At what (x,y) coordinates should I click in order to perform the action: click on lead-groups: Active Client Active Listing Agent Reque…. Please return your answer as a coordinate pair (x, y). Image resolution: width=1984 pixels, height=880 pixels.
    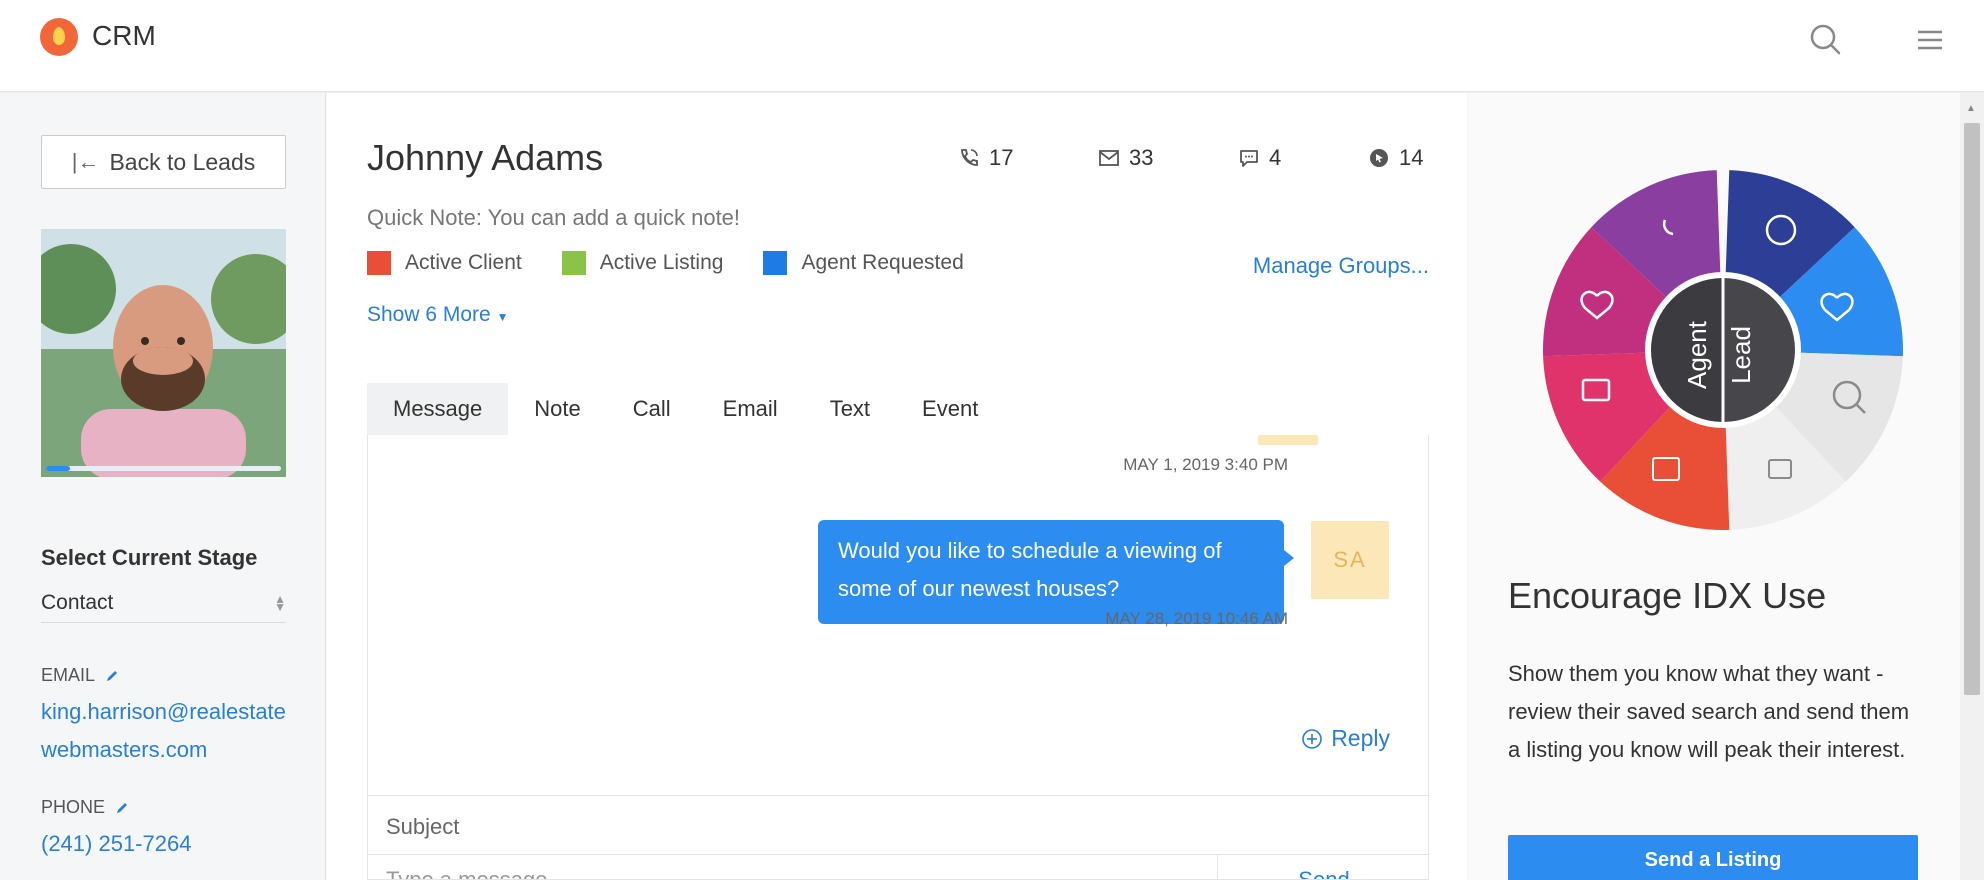
    Looking at the image, I should click on (685, 263).